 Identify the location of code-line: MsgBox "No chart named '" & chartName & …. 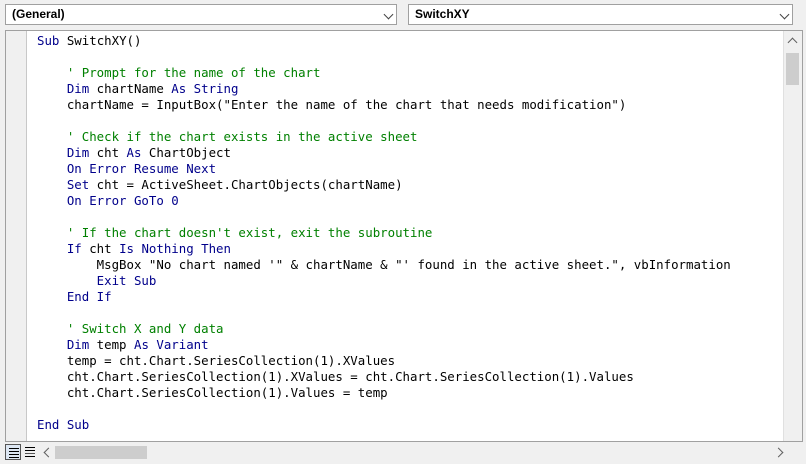
(409, 265).